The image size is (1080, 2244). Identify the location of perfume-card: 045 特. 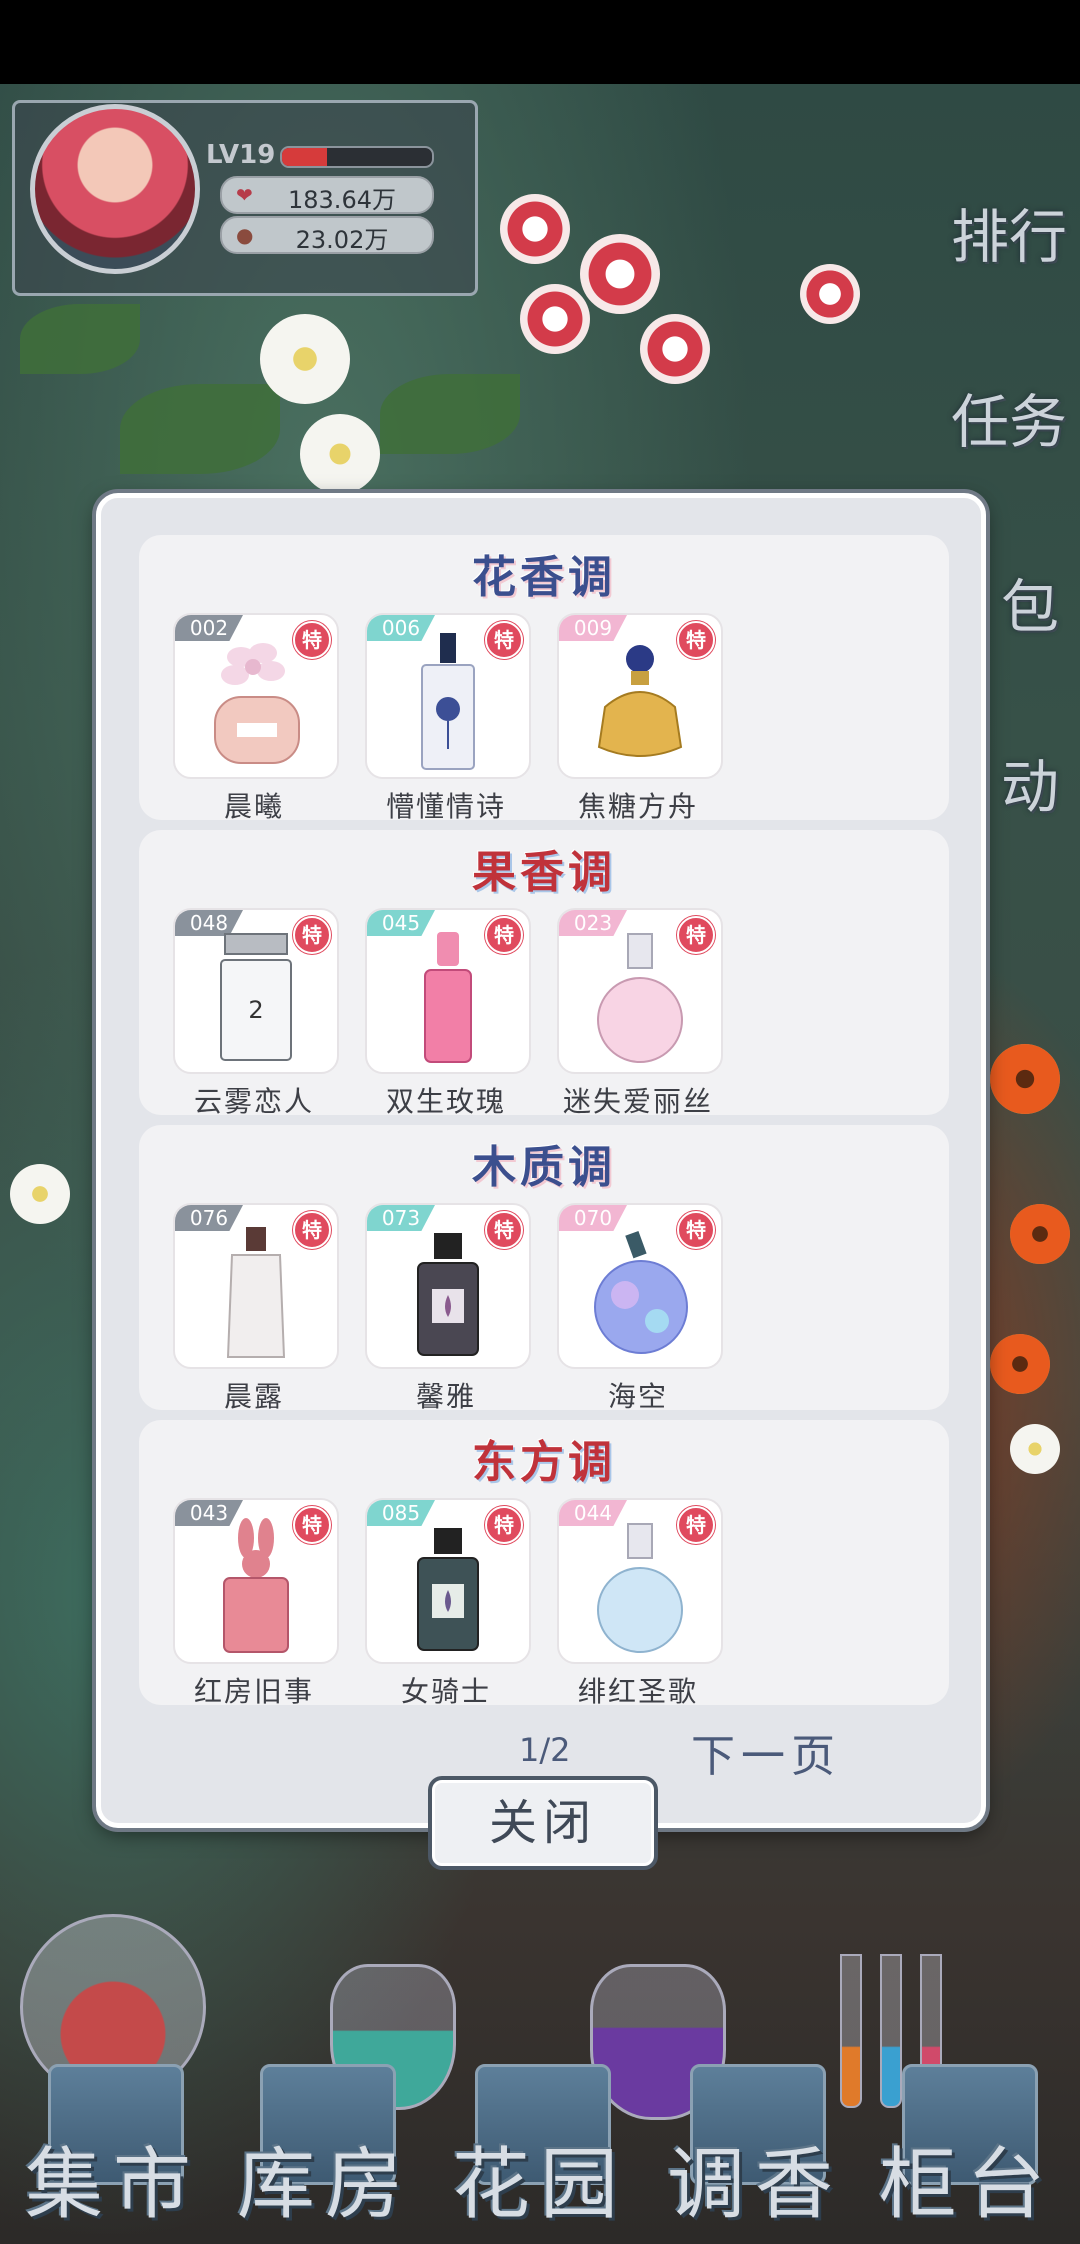
(448, 991).